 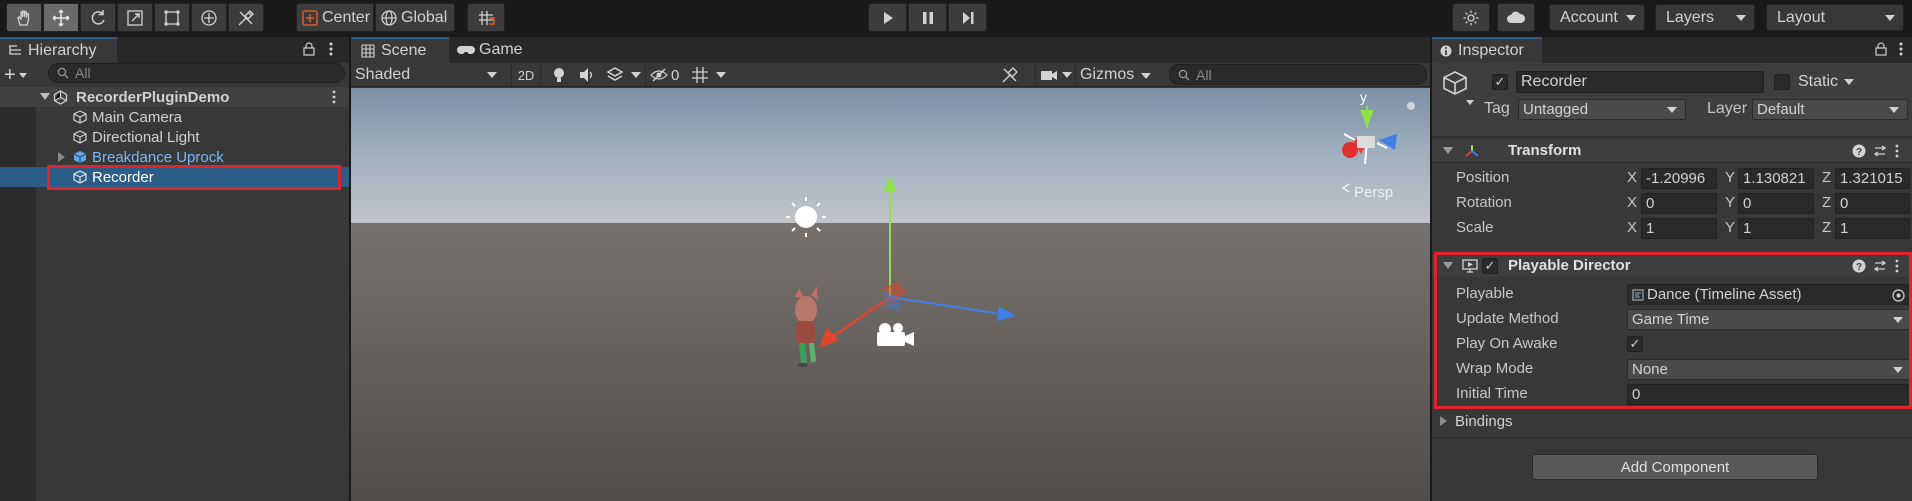 What do you see at coordinates (58, 50) in the screenshot?
I see `tab-hierarchy: Hierarchy` at bounding box center [58, 50].